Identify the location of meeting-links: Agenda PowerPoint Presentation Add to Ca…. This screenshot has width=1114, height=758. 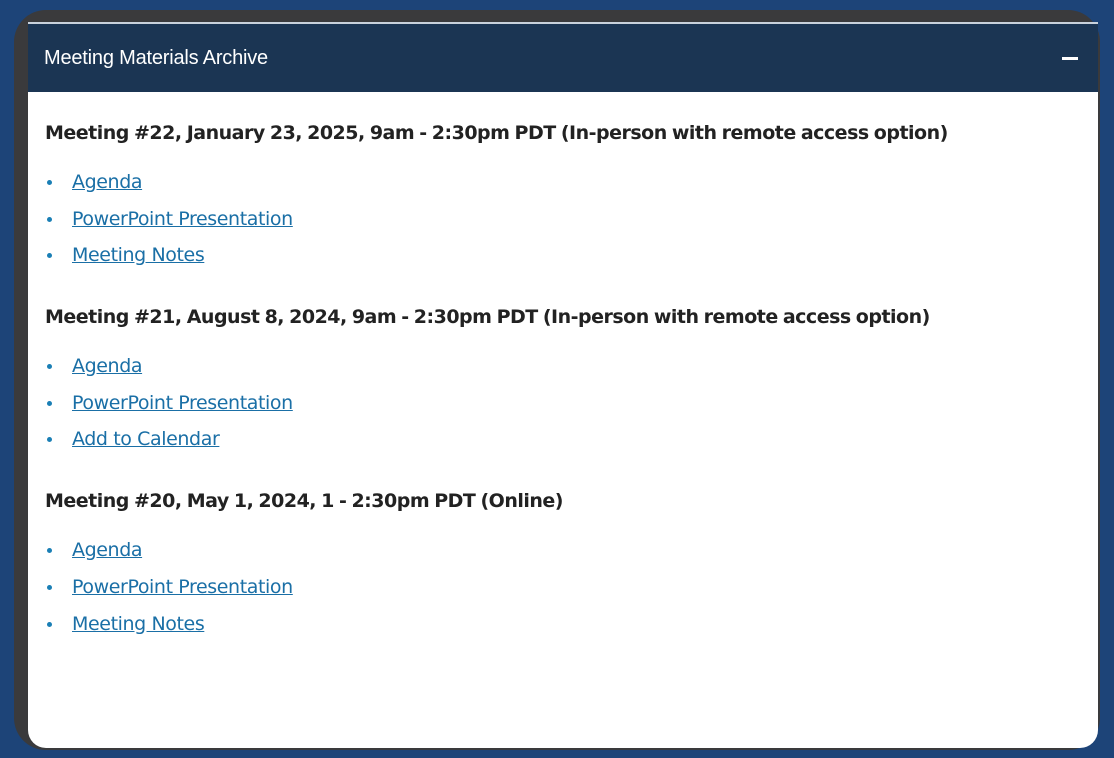
(563, 407).